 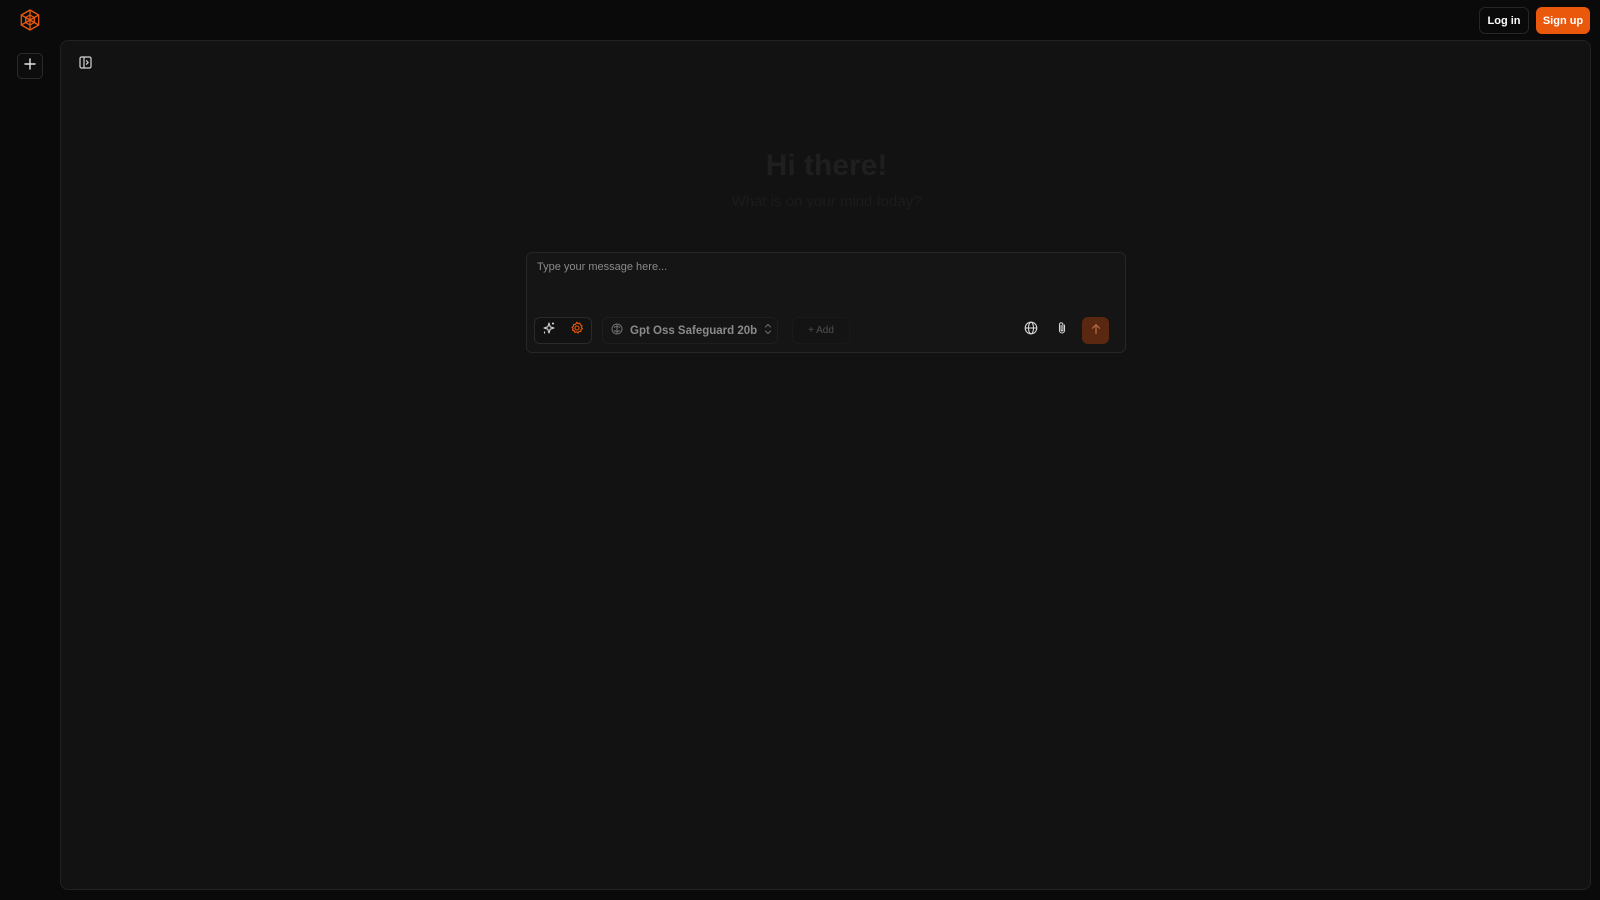 I want to click on top-bar: Log in Sign up, so click(x=800, y=20).